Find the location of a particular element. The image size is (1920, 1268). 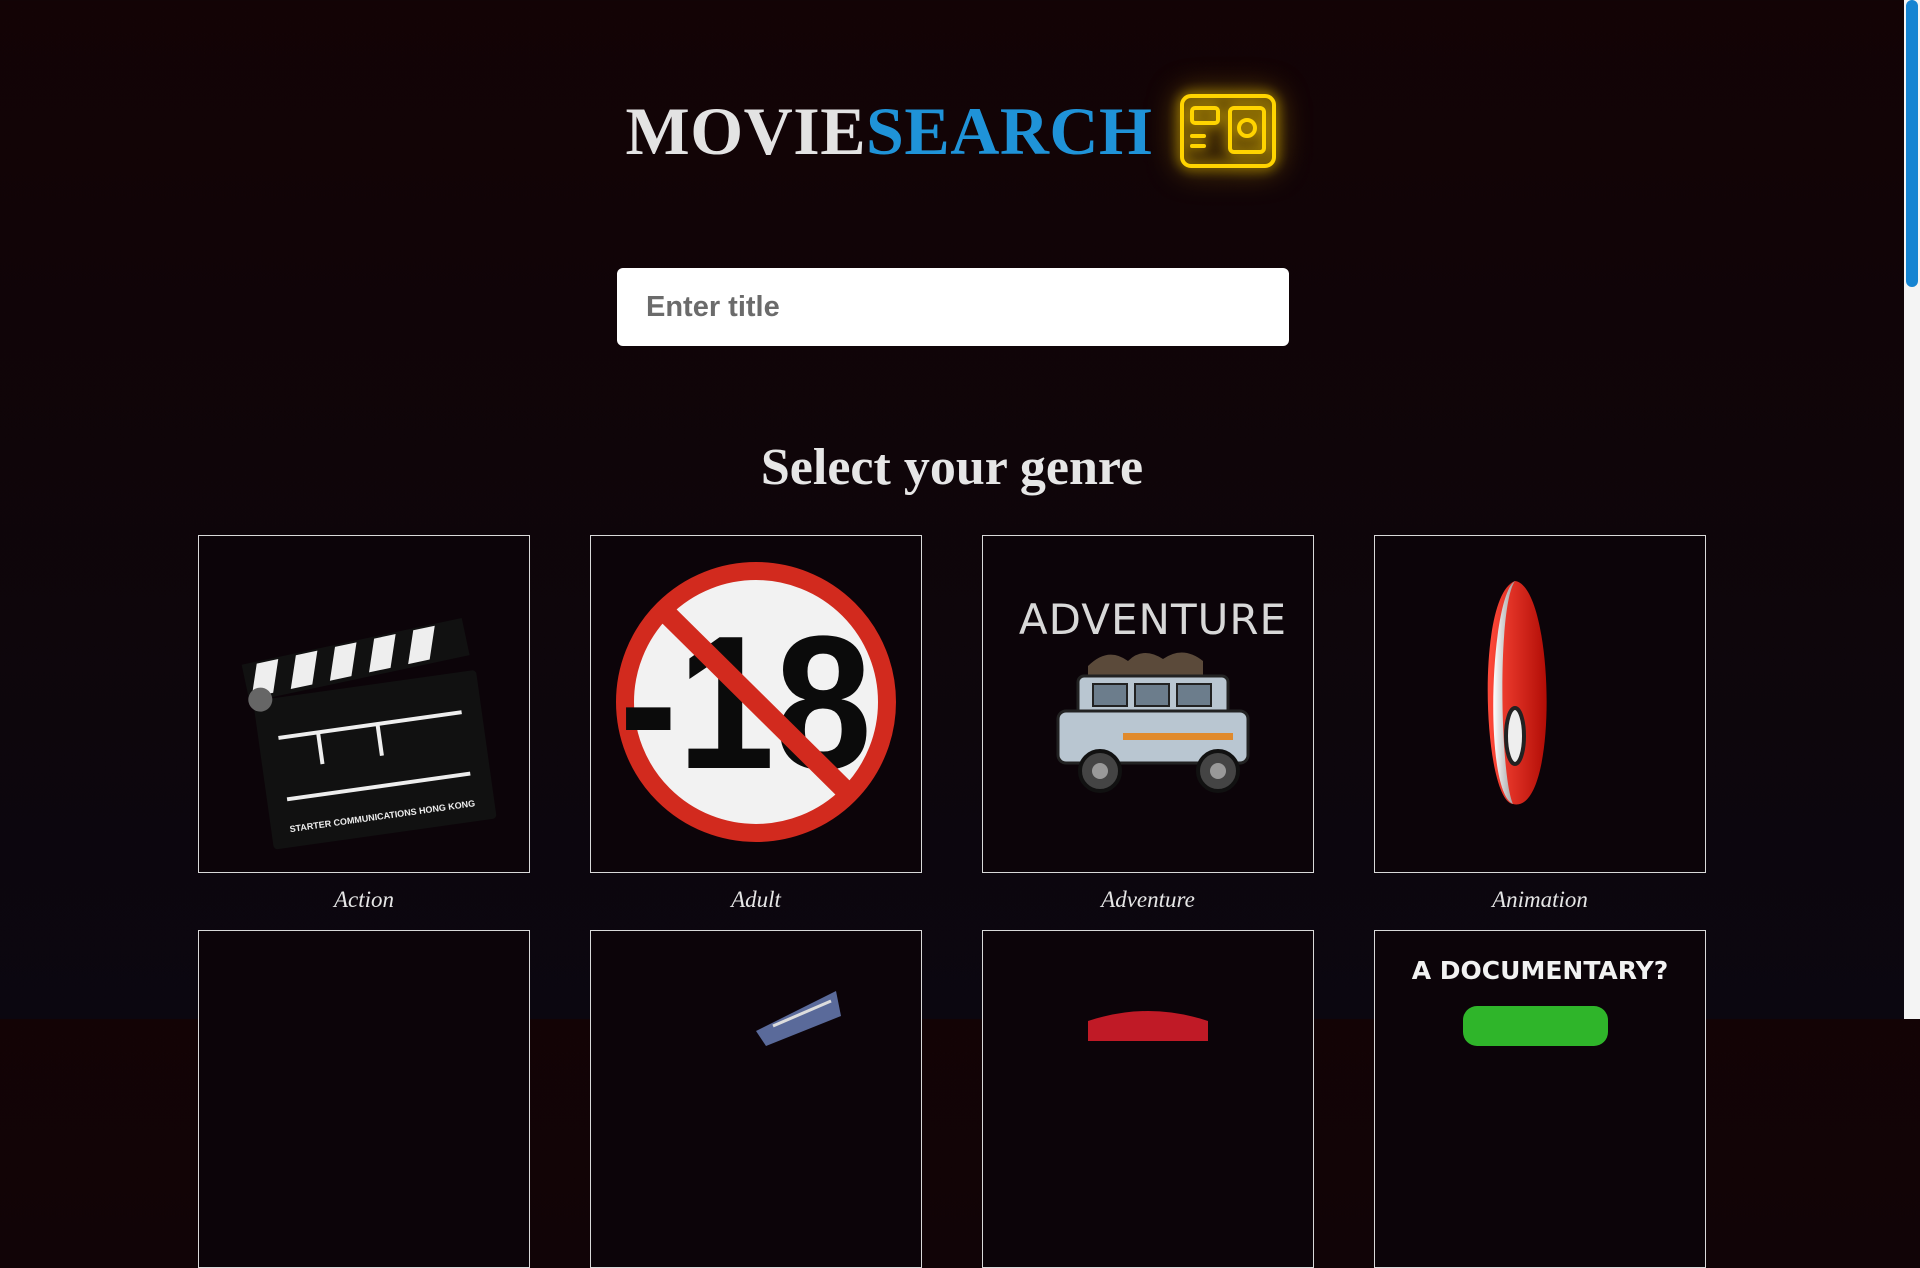

adventure-text: ADVENTURE is located at coordinates (1153, 619).